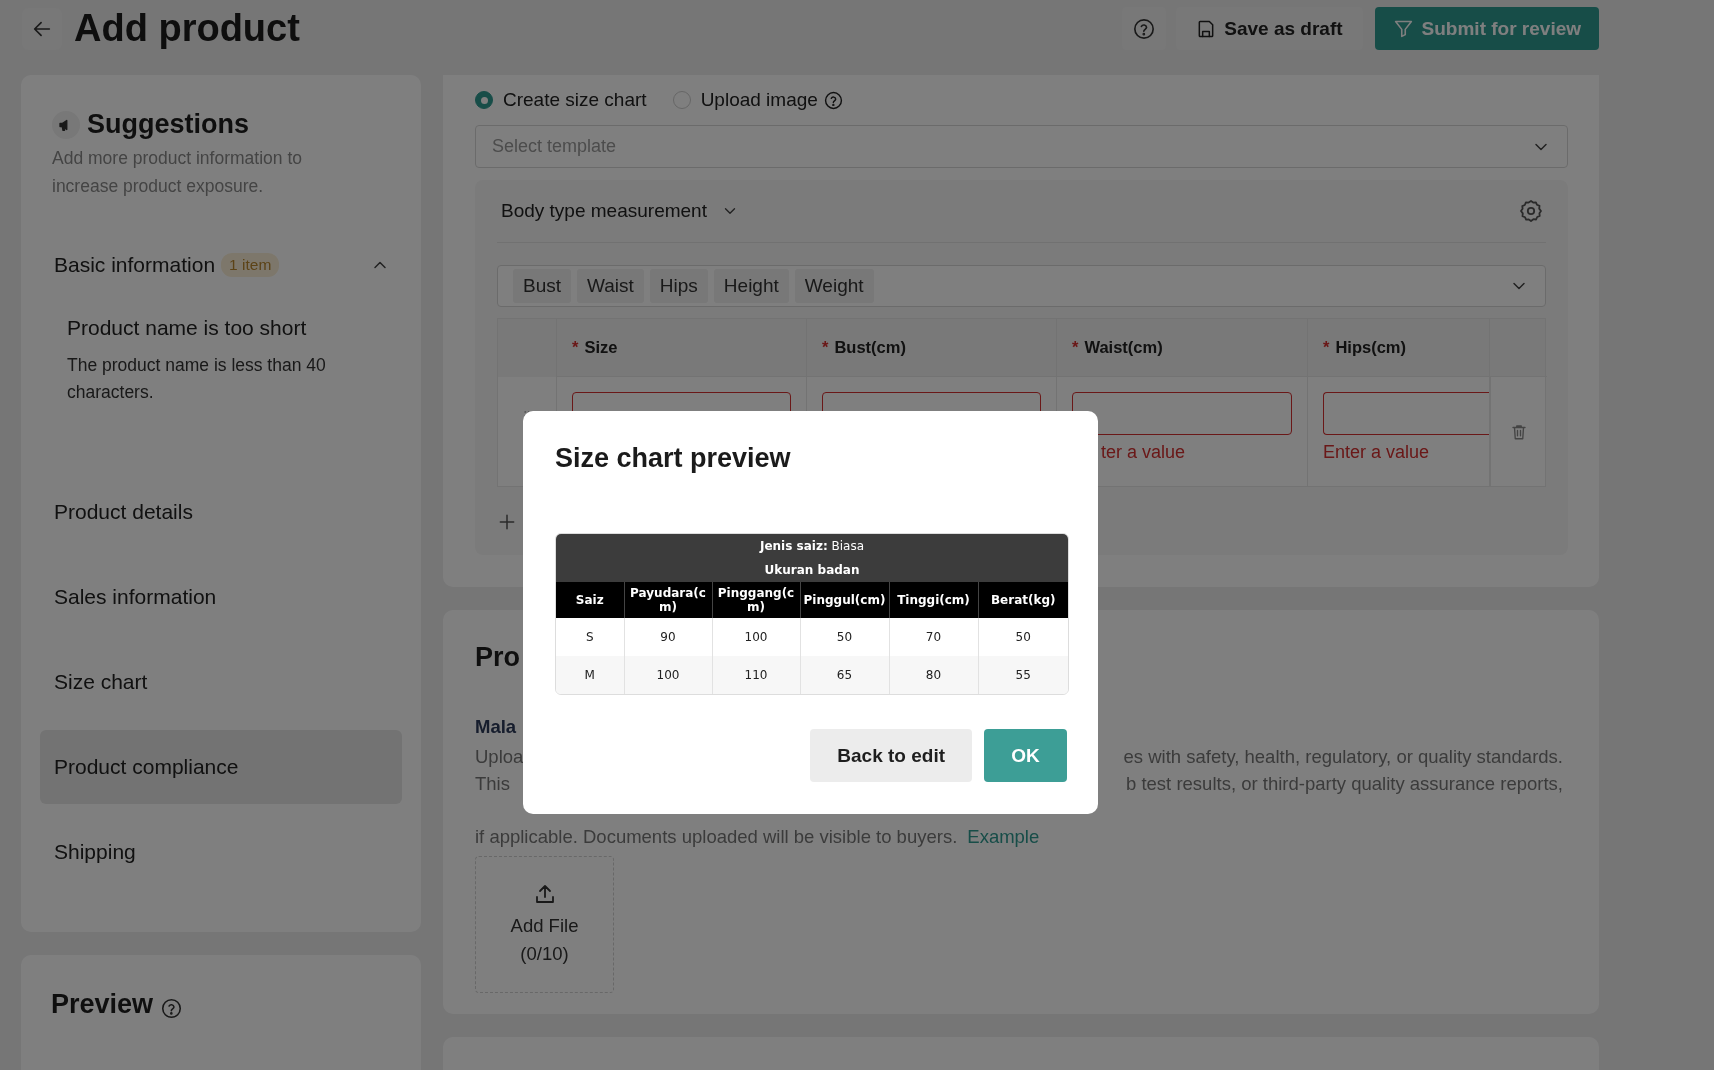 The image size is (1714, 1070). I want to click on section-title: Pro, so click(498, 658).